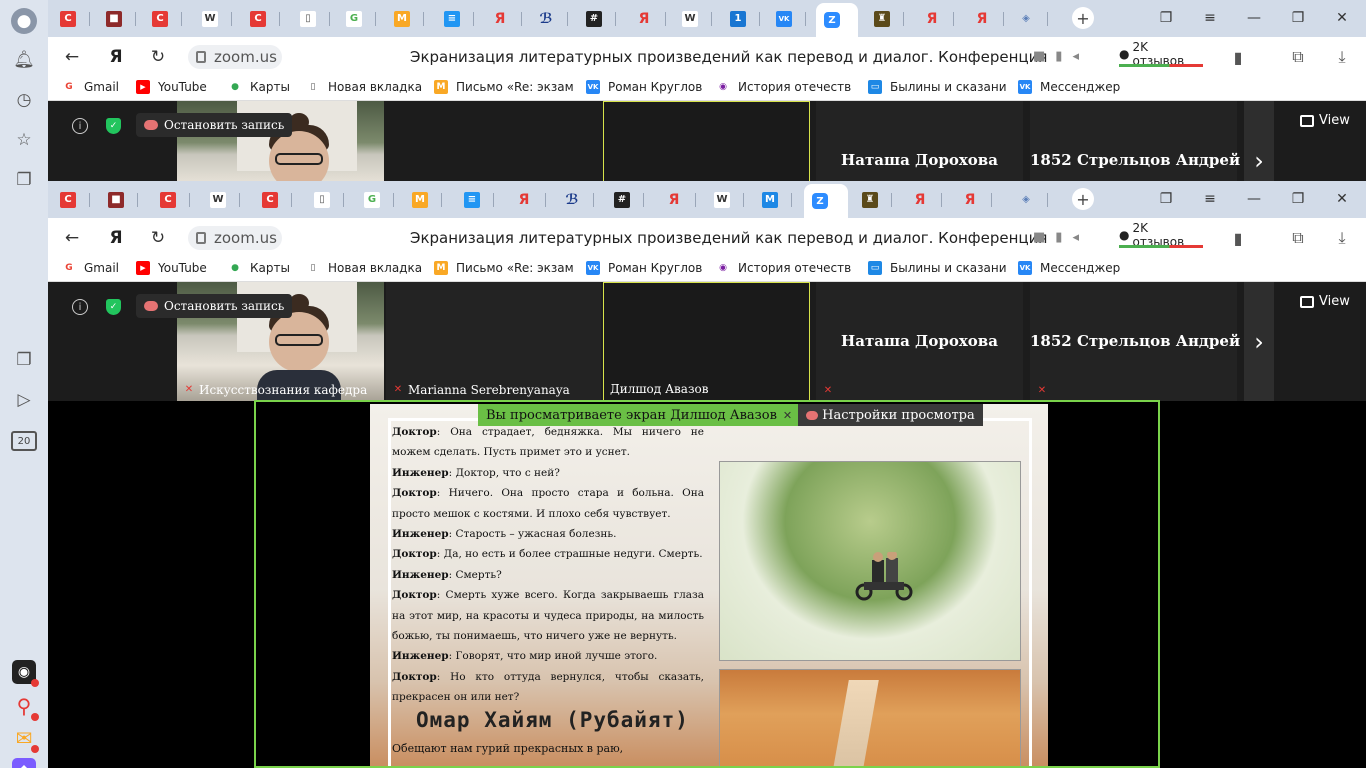  What do you see at coordinates (787, 18) in the screenshot?
I see `tab: VK` at bounding box center [787, 18].